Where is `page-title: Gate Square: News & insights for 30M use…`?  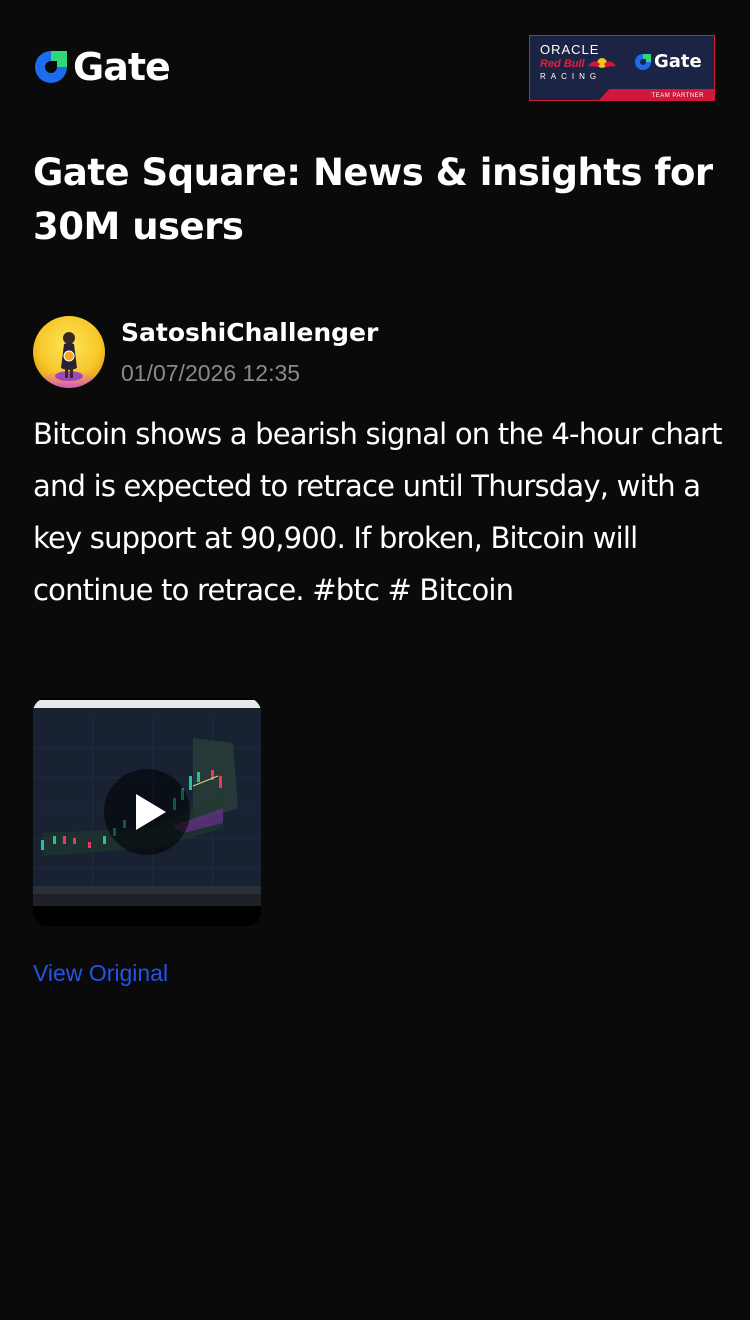
page-title: Gate Square: News & insights for 30M use… is located at coordinates (373, 199).